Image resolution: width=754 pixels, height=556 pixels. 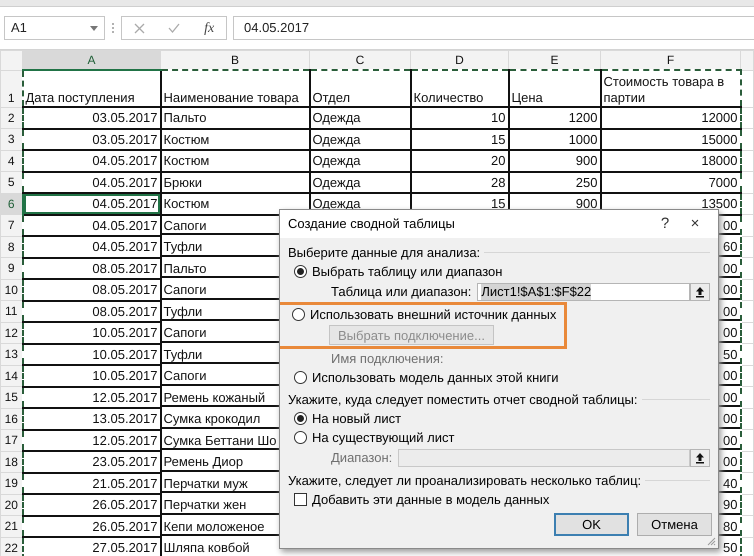 I want to click on table-cell: Дата поступления, so click(x=91, y=88).